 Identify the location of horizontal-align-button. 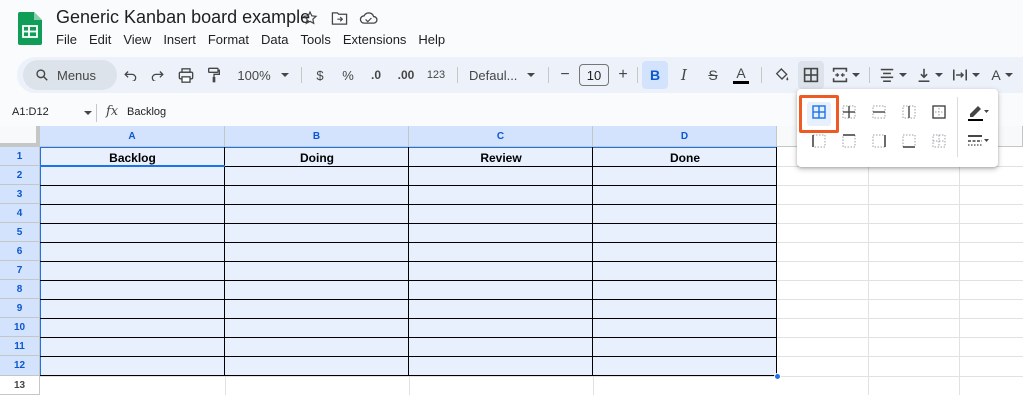
(893, 75).